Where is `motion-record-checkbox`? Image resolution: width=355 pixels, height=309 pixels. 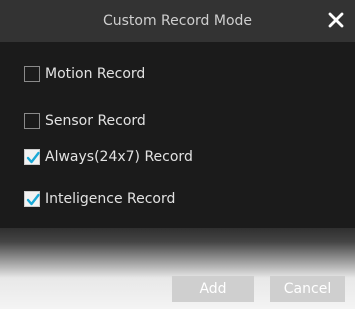
motion-record-checkbox is located at coordinates (32, 74).